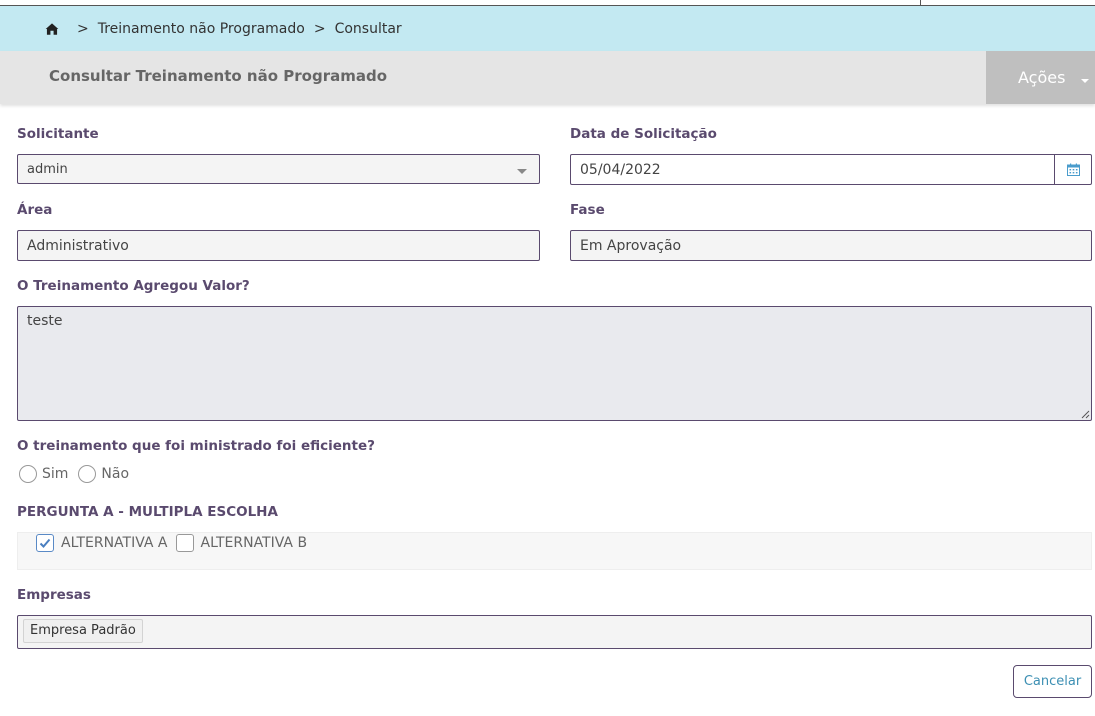 This screenshot has height=716, width=1095. I want to click on cancel-button: Cancelar, so click(1052, 681).